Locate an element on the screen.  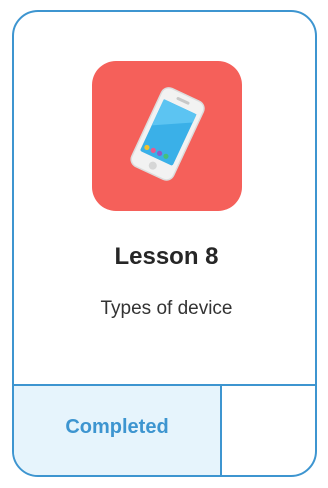
smartphone-icon is located at coordinates (167, 136).